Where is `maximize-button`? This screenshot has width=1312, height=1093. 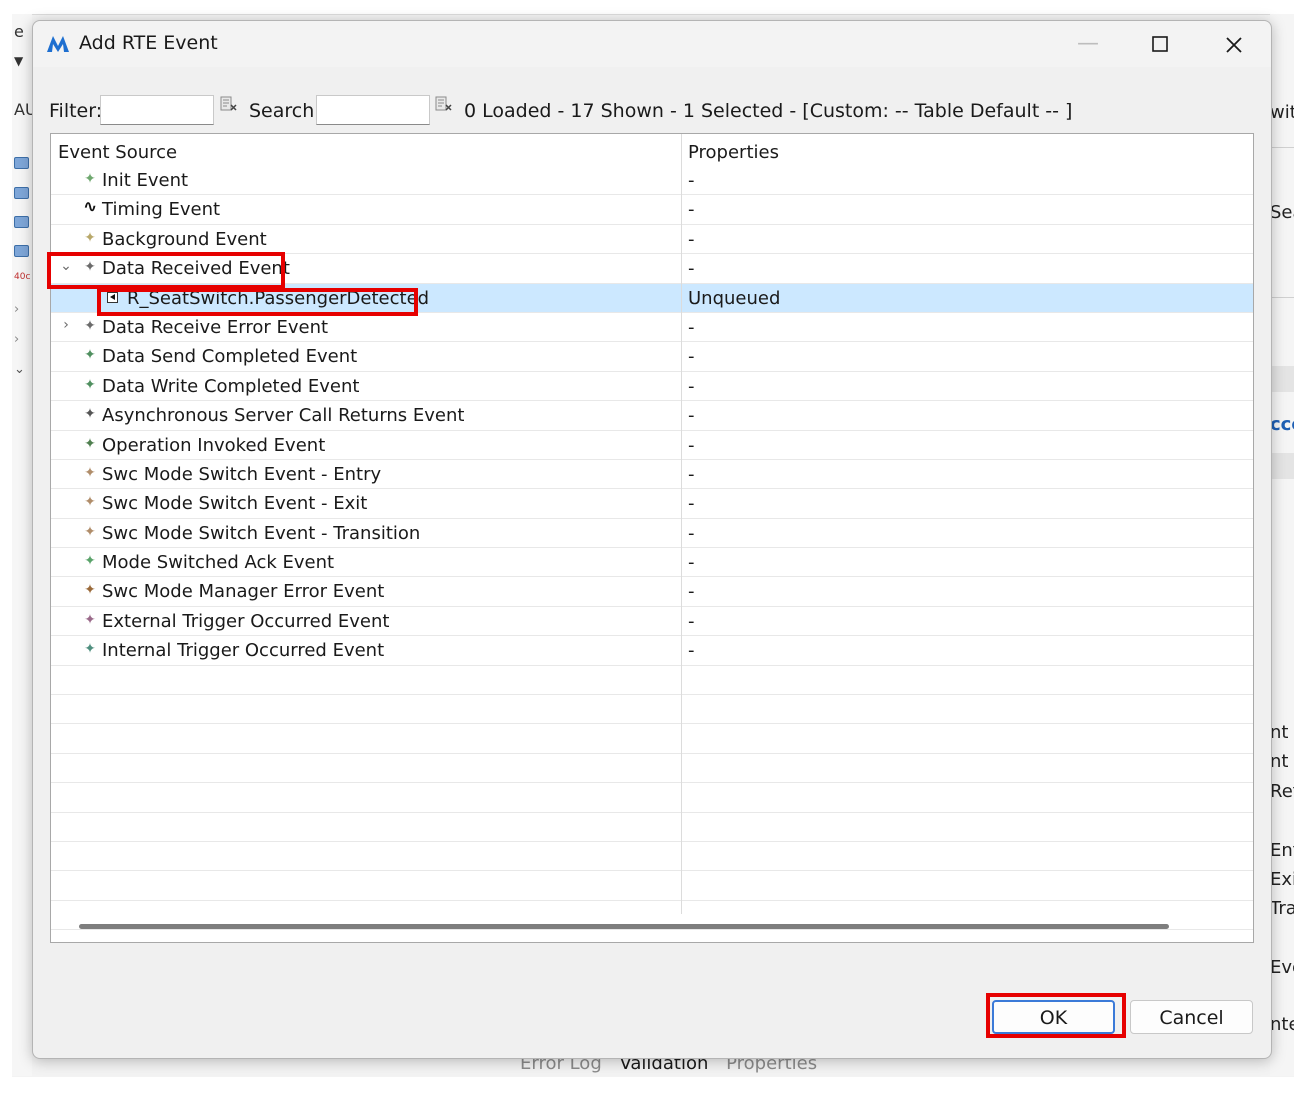
maximize-button is located at coordinates (1160, 44).